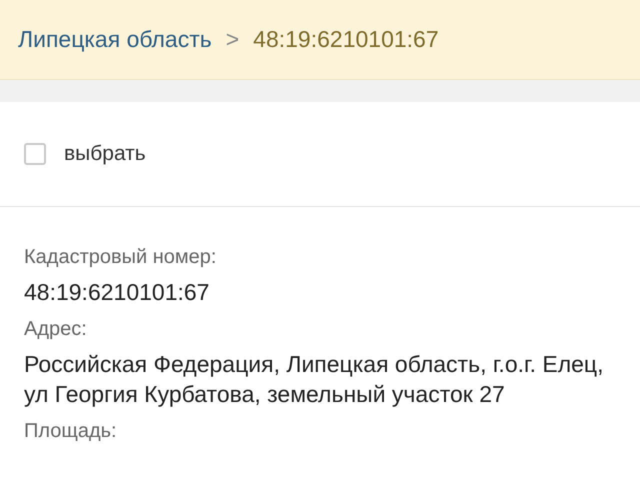 This screenshot has height=480, width=640. Describe the element at coordinates (105, 154) in the screenshot. I see `select-label: выбрать` at that location.